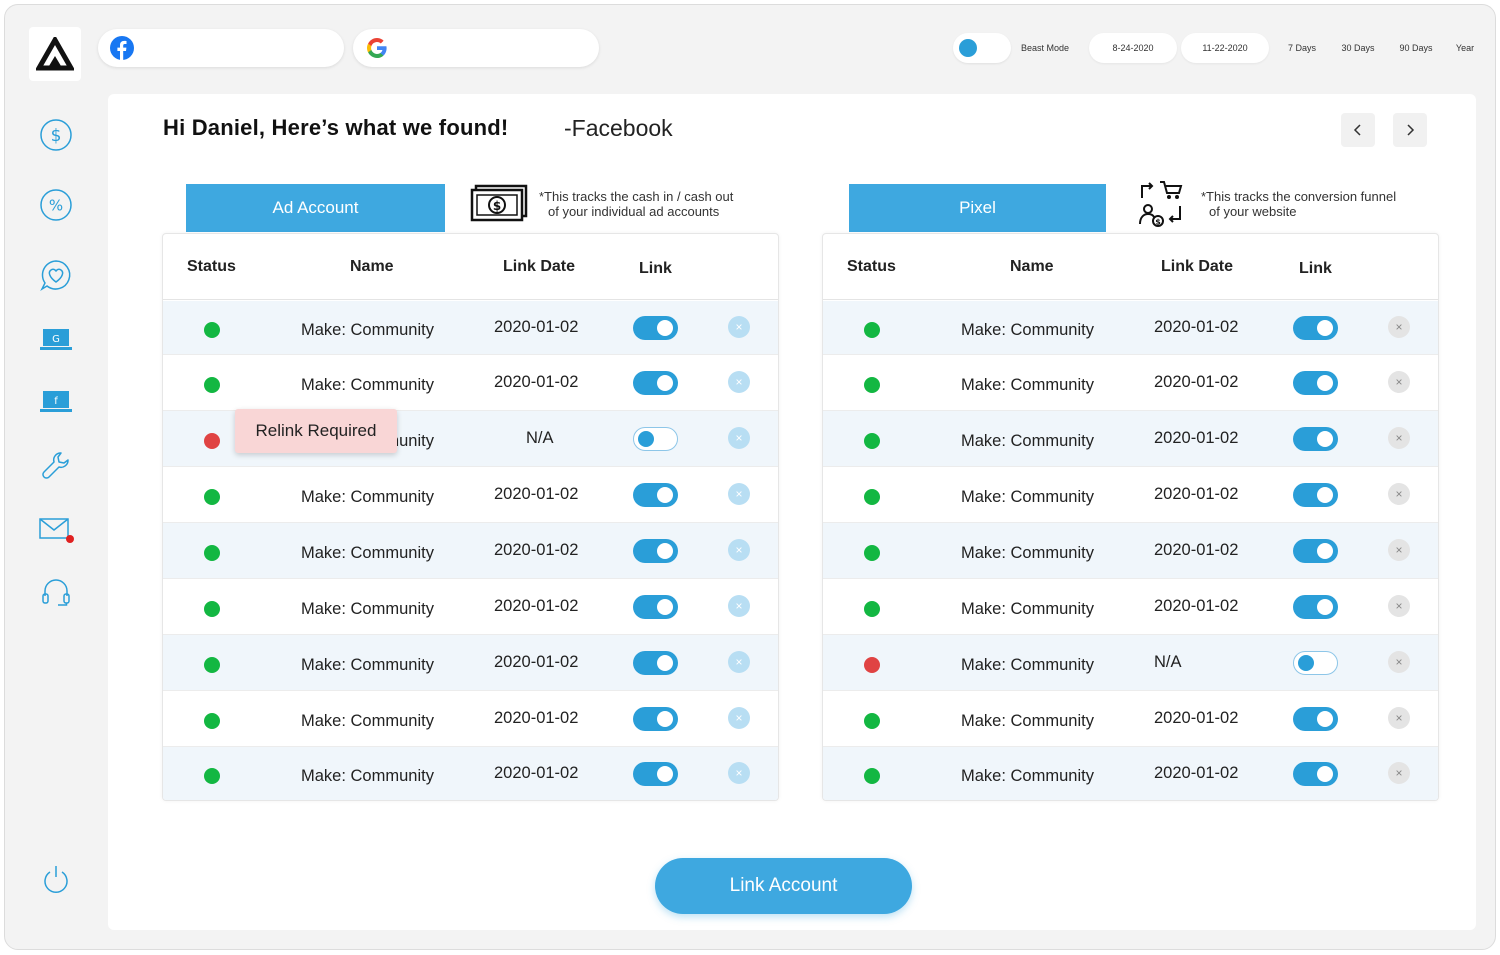  What do you see at coordinates (55, 54) in the screenshot?
I see `brand-logo` at bounding box center [55, 54].